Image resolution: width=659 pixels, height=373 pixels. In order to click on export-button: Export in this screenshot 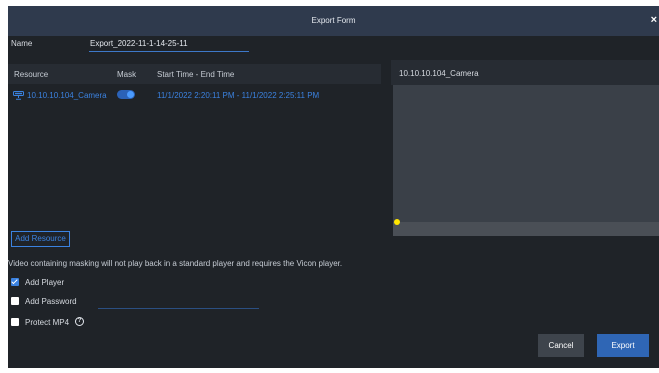, I will do `click(623, 345)`.